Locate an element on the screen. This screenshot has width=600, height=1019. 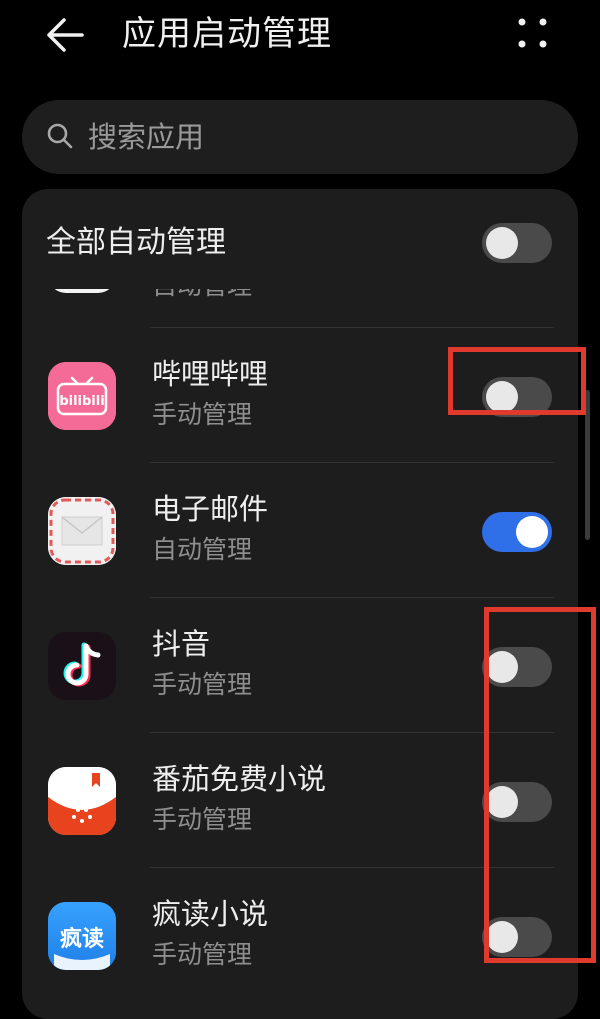
fengdu-novel-app-icon: 疯读 is located at coordinates (82, 936).